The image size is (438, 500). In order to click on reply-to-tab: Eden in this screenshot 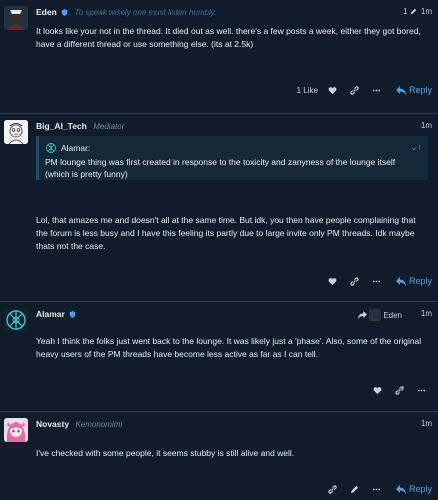, I will do `click(380, 315)`.